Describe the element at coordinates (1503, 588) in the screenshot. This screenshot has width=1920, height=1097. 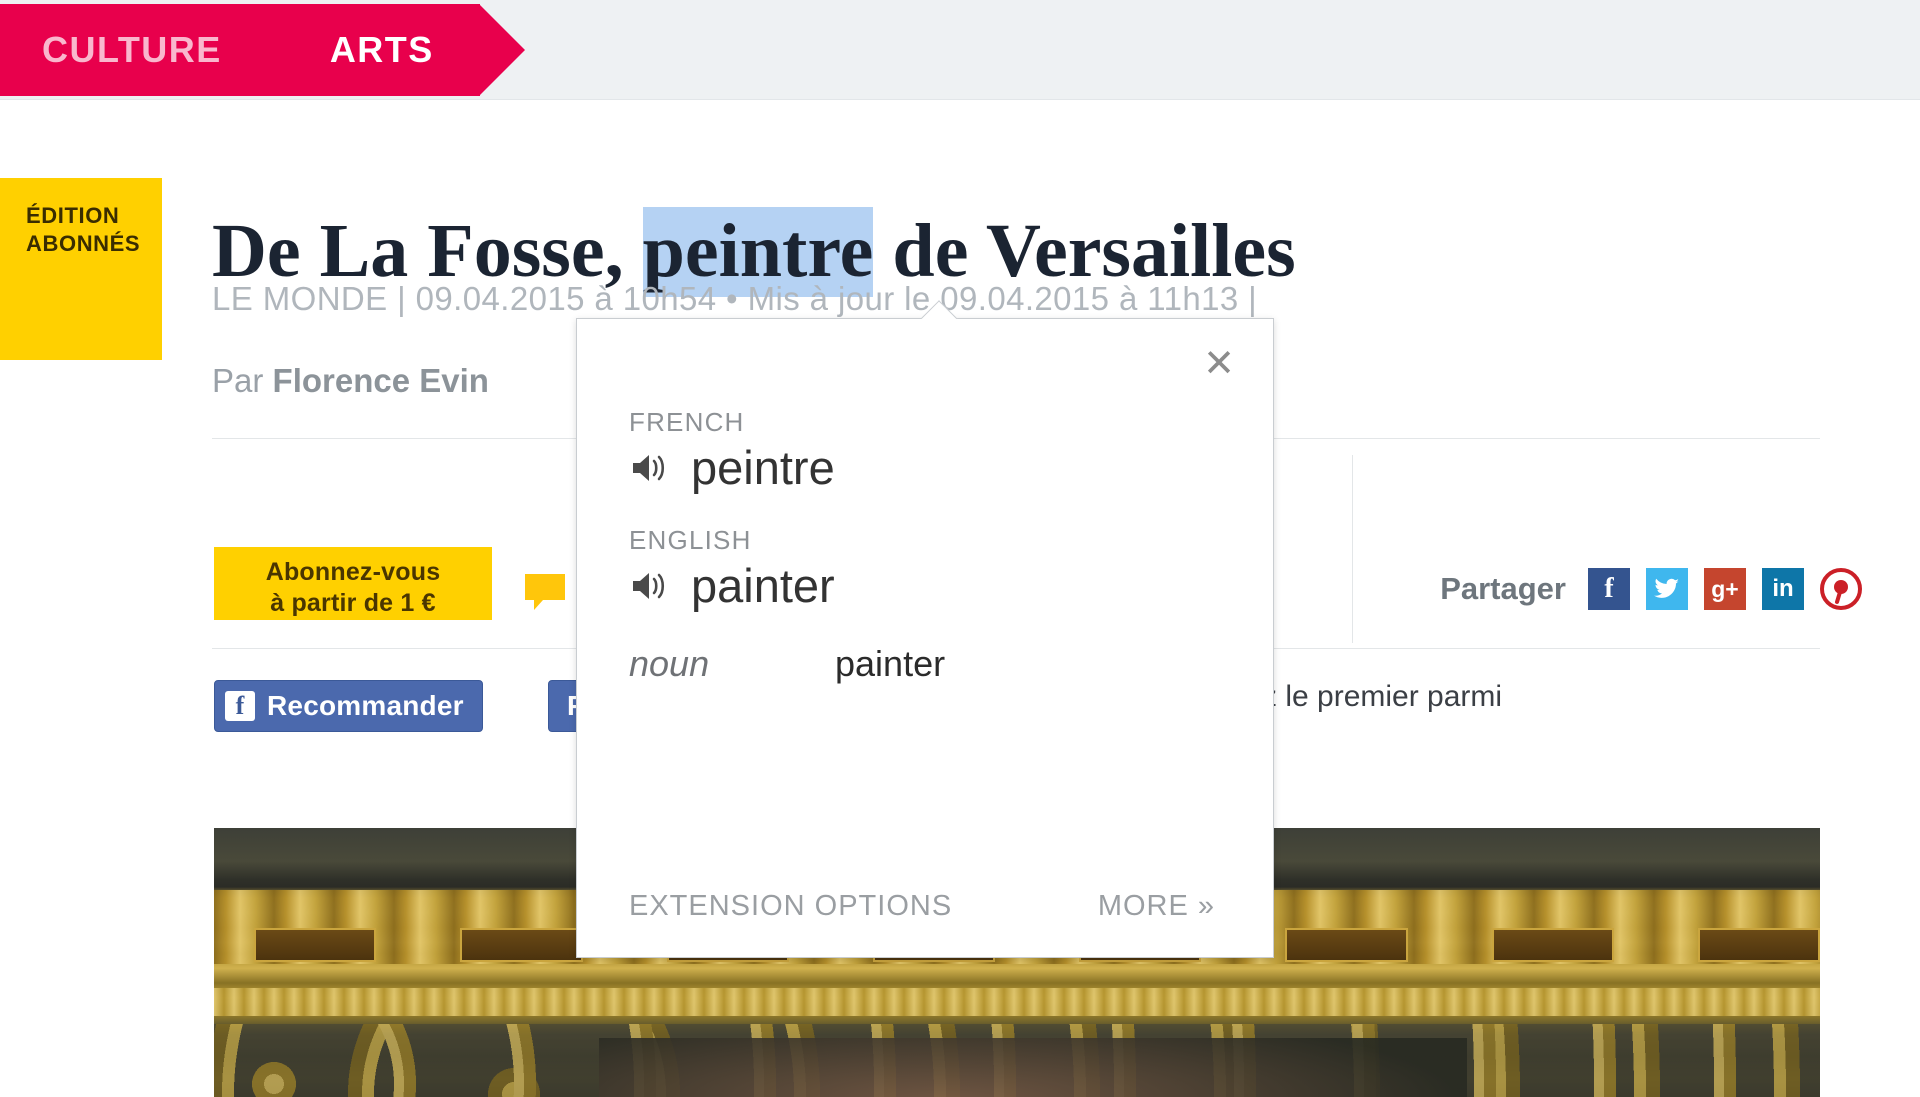
I see `share-label: Partager` at that location.